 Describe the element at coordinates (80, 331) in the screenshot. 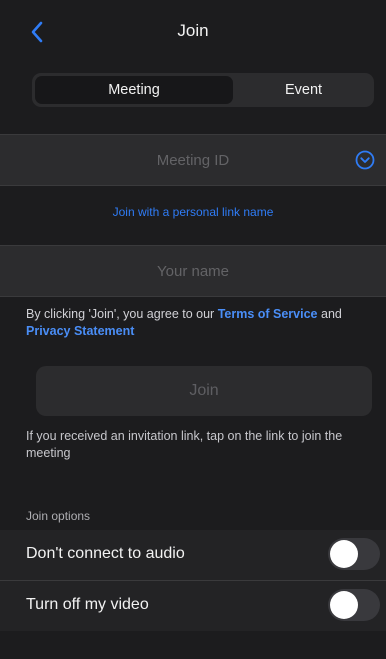

I see `privacy-statement-link: Privacy Statement` at that location.